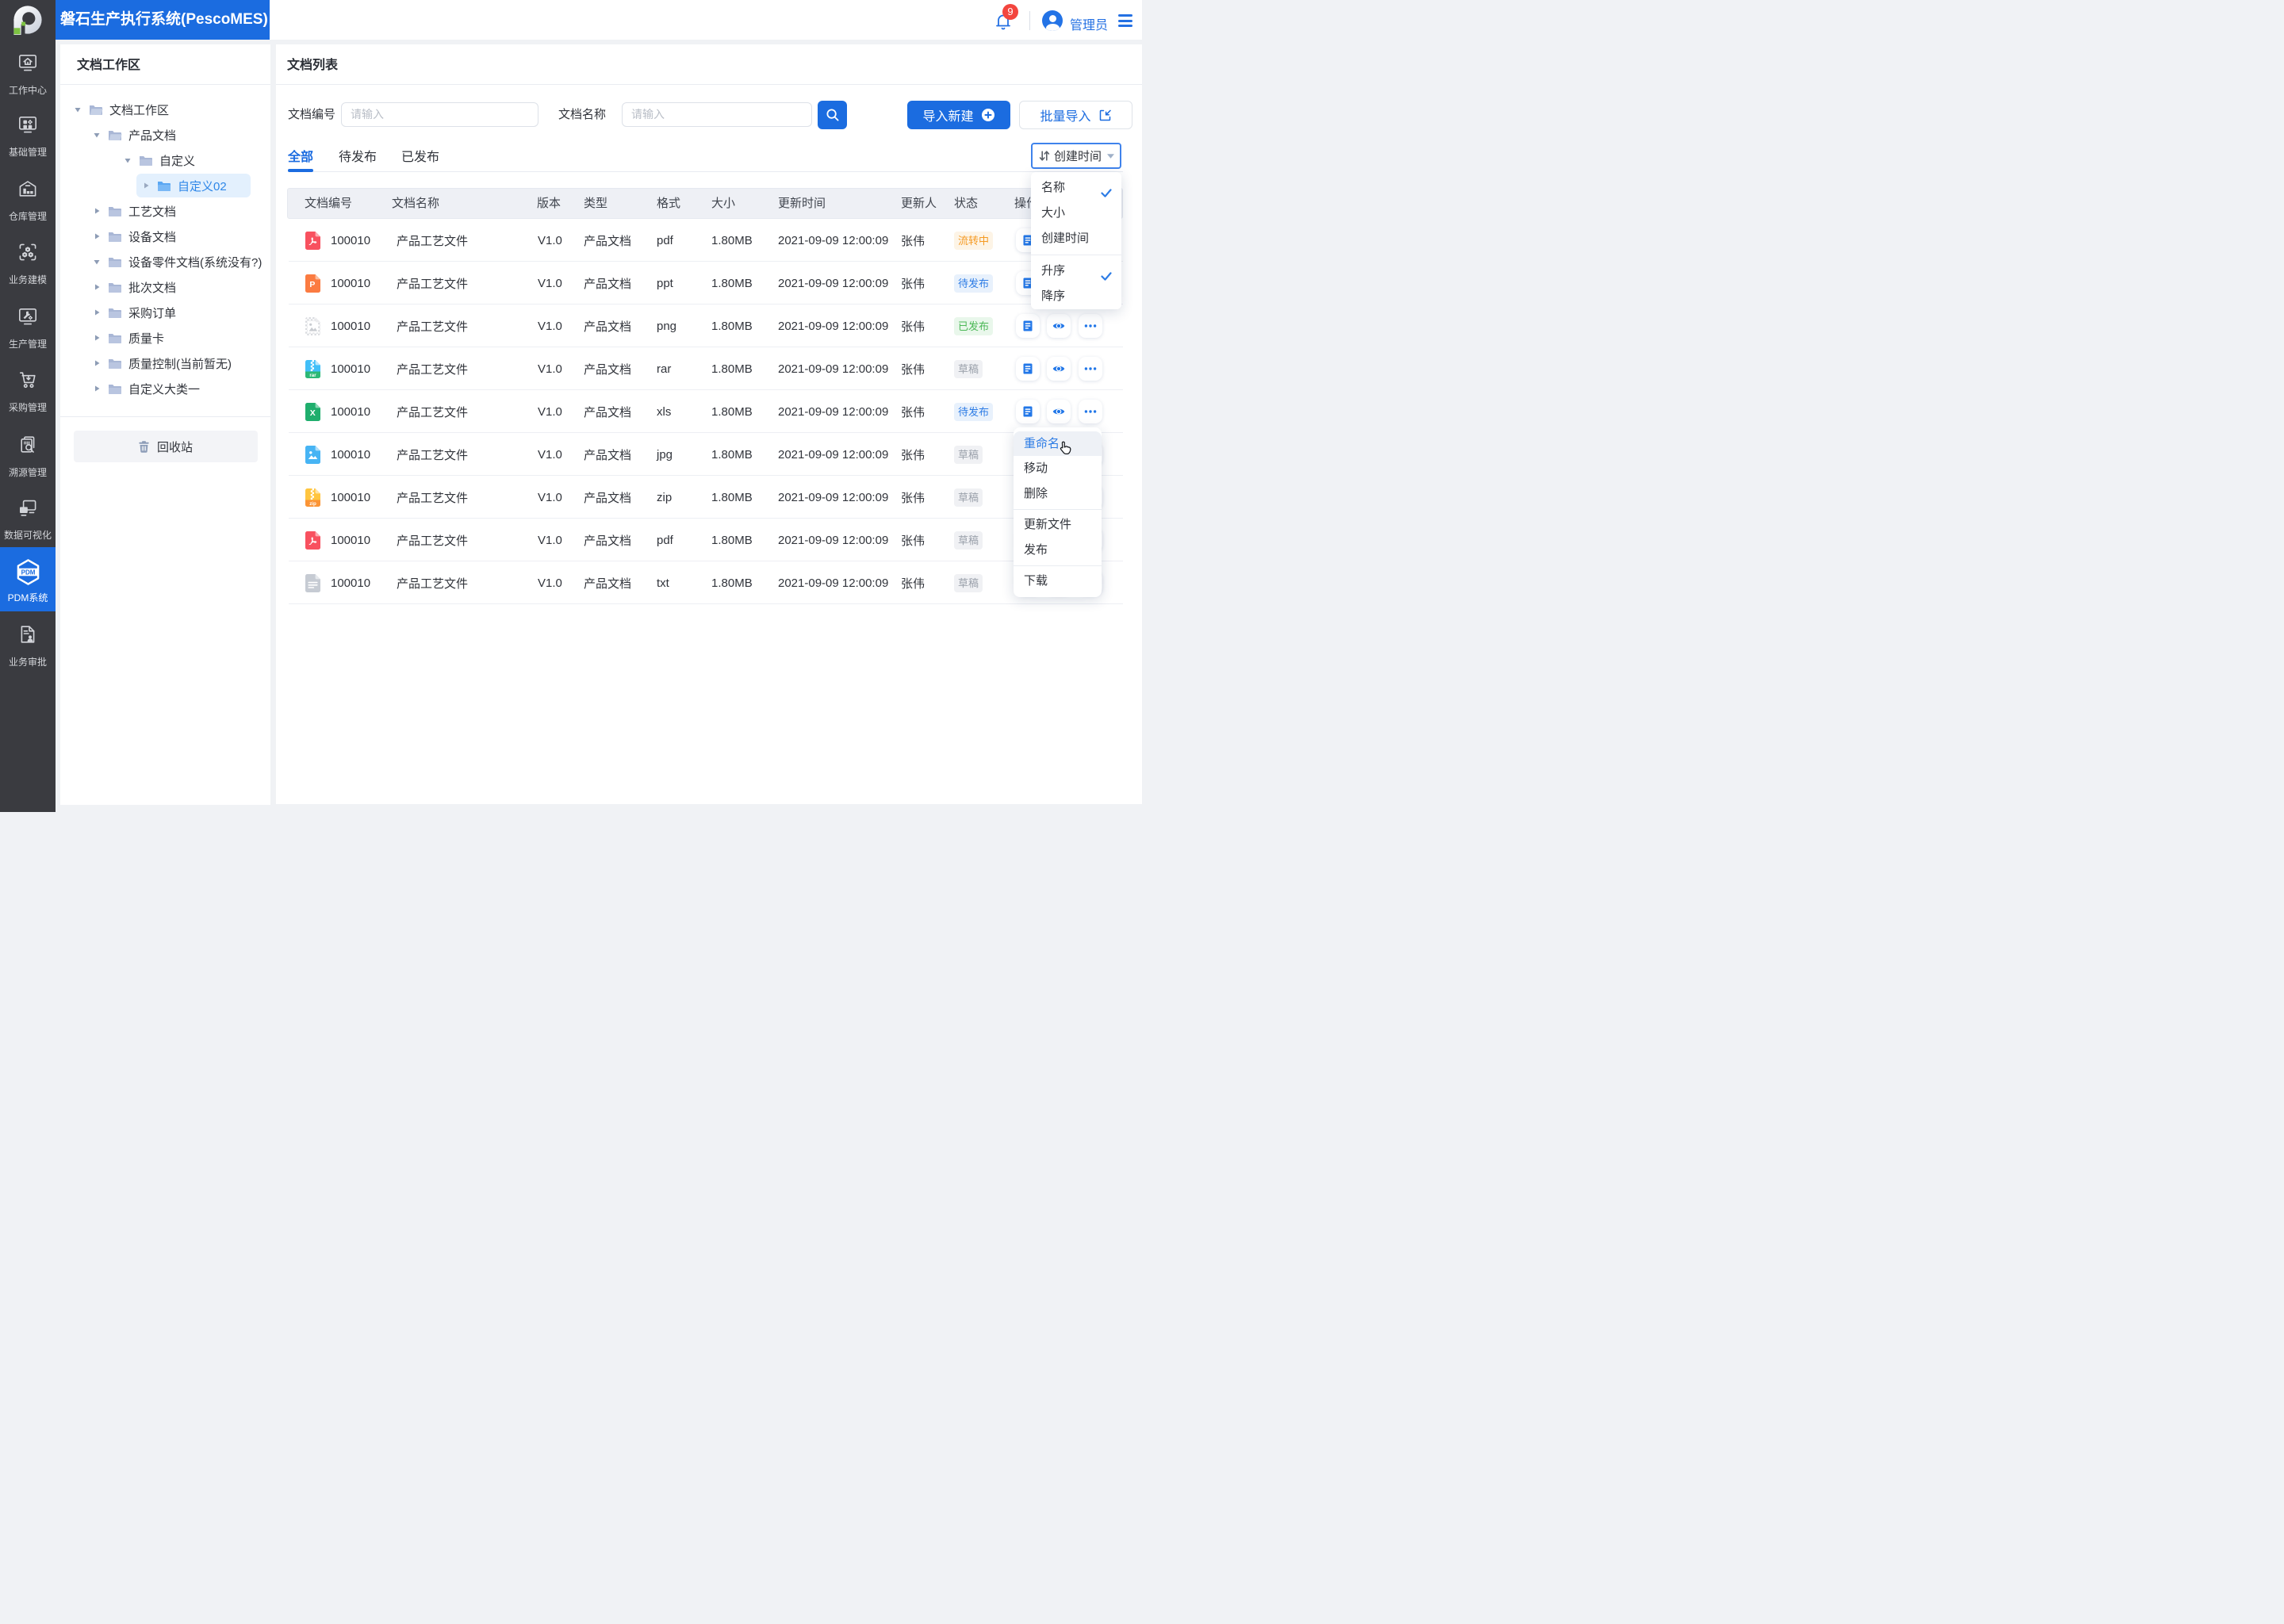  I want to click on svg-text: rar, so click(312, 375).